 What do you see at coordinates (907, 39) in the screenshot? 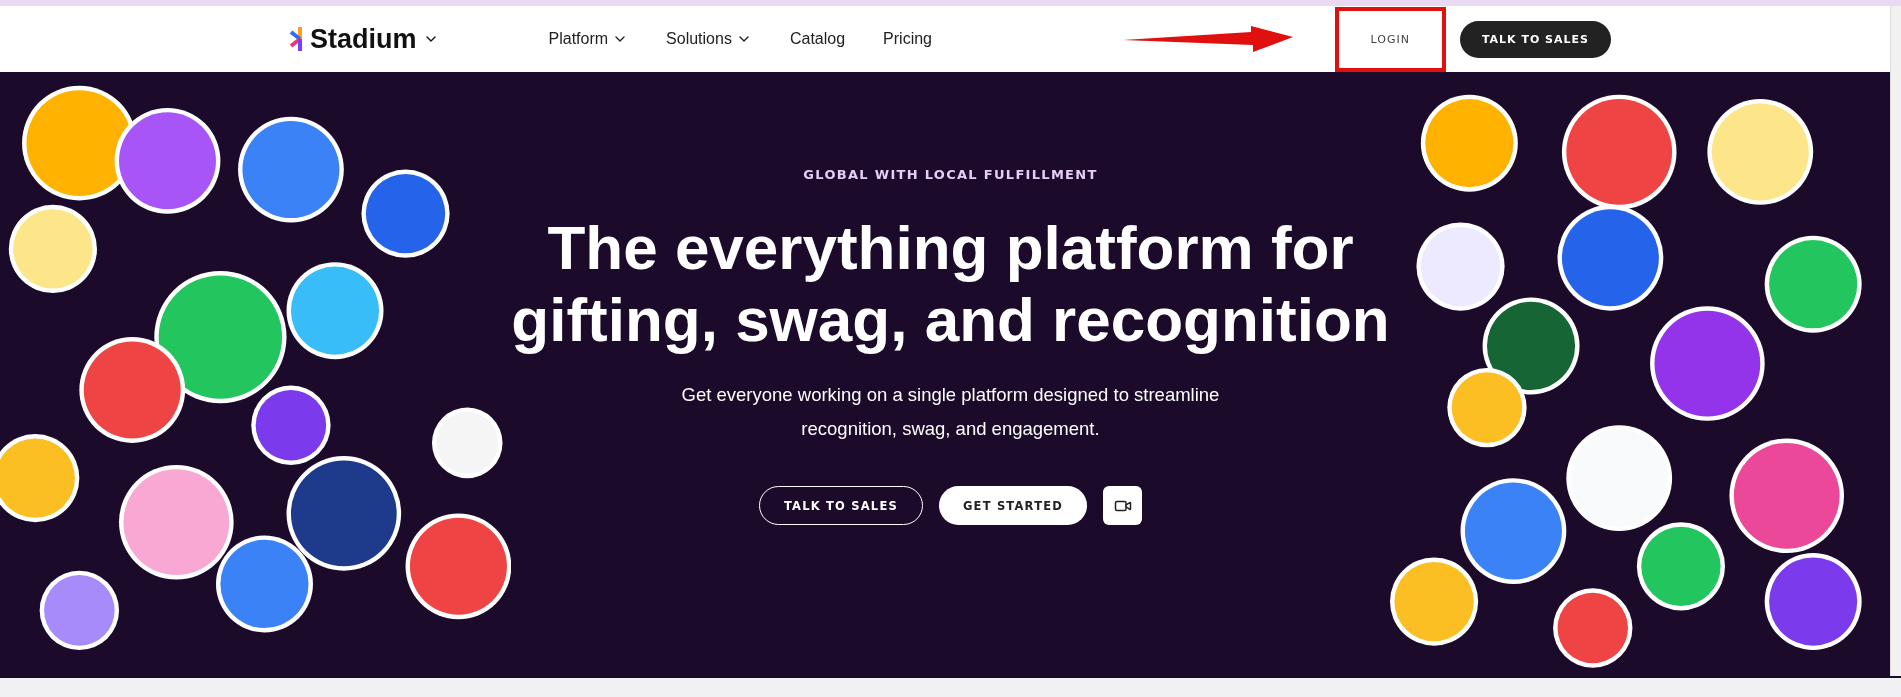
I see `nav-link: Pricing` at bounding box center [907, 39].